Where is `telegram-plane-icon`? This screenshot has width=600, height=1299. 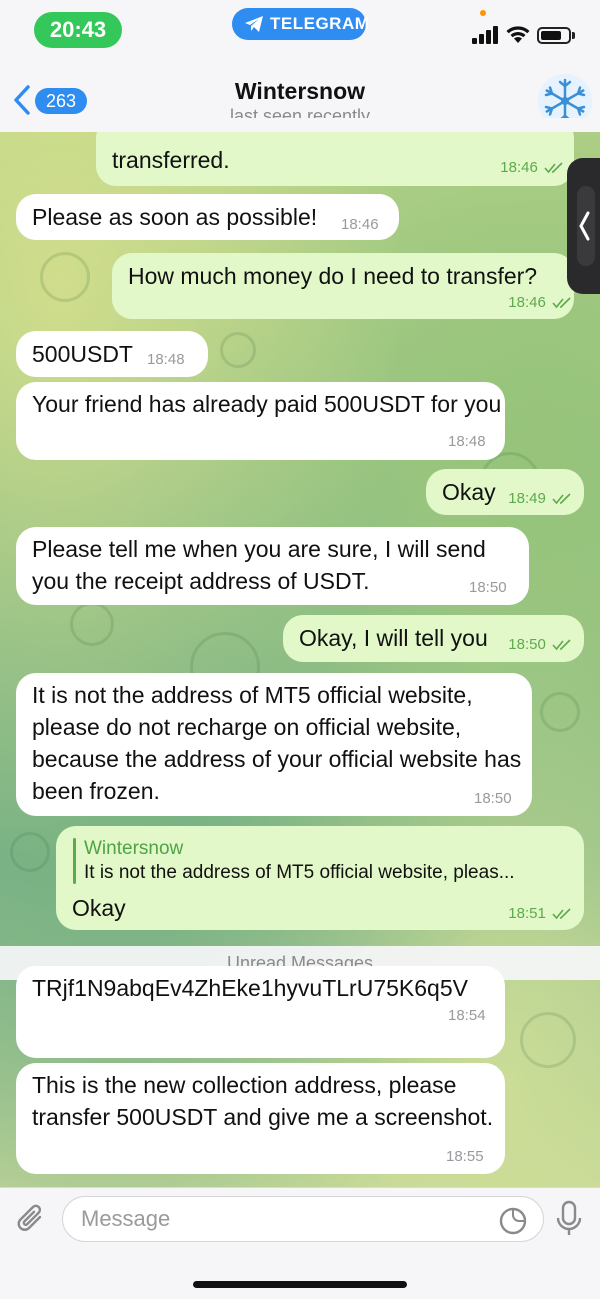
telegram-plane-icon is located at coordinates (254, 24).